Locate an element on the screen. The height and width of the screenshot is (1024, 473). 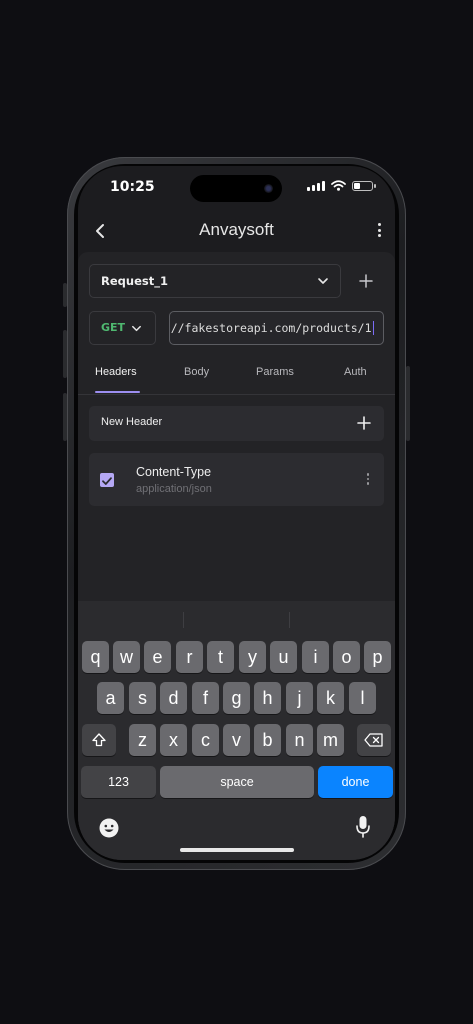
header-enabled-checkbox is located at coordinates (107, 480).